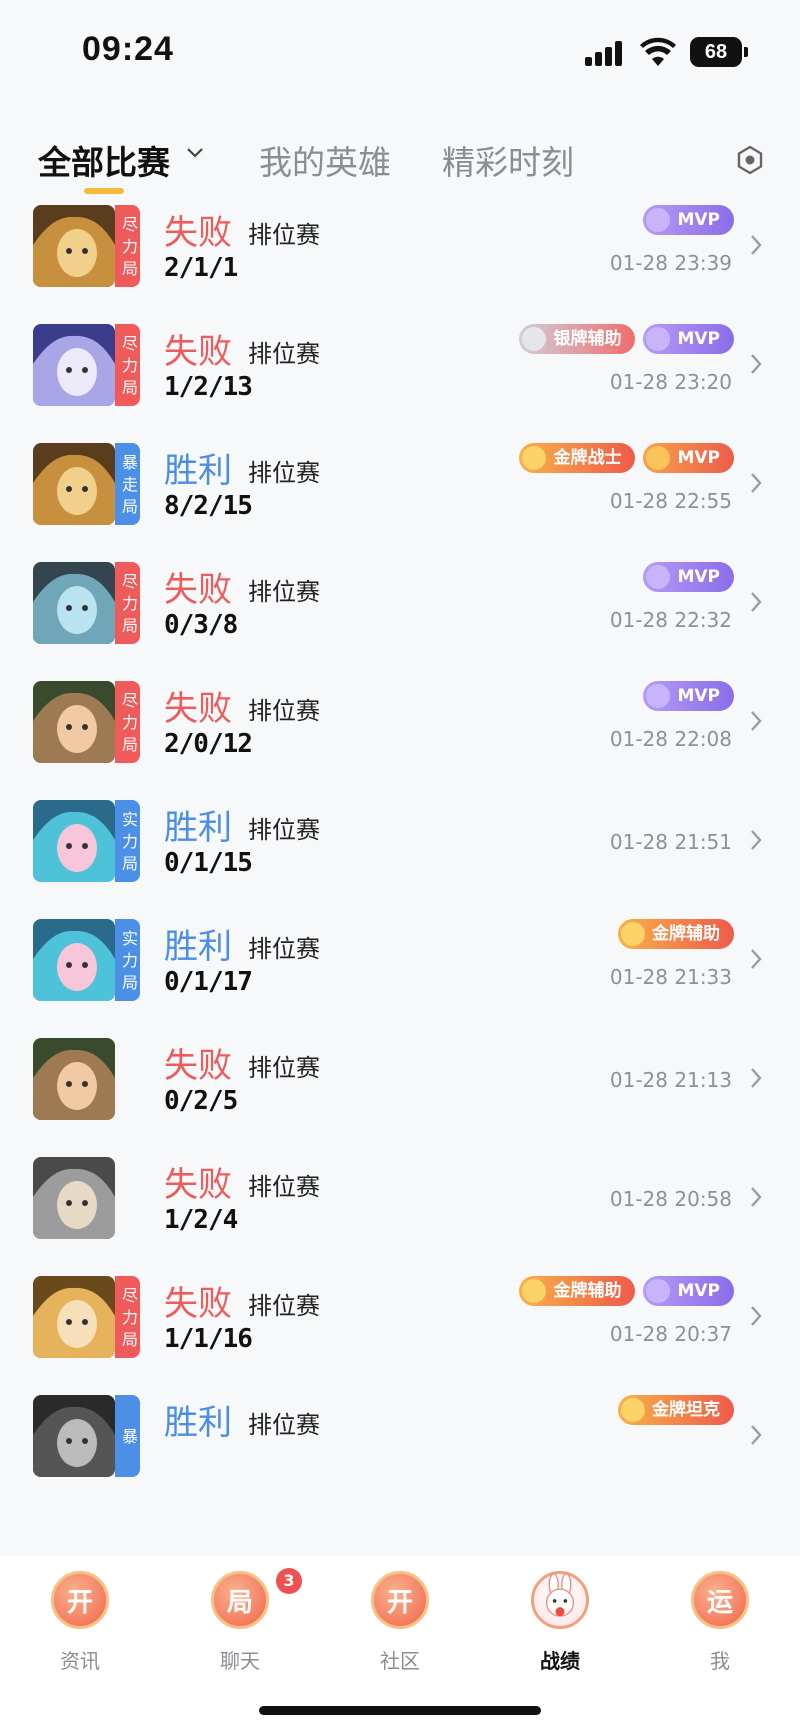  I want to click on match-quality-tag: 实力局, so click(127, 960).